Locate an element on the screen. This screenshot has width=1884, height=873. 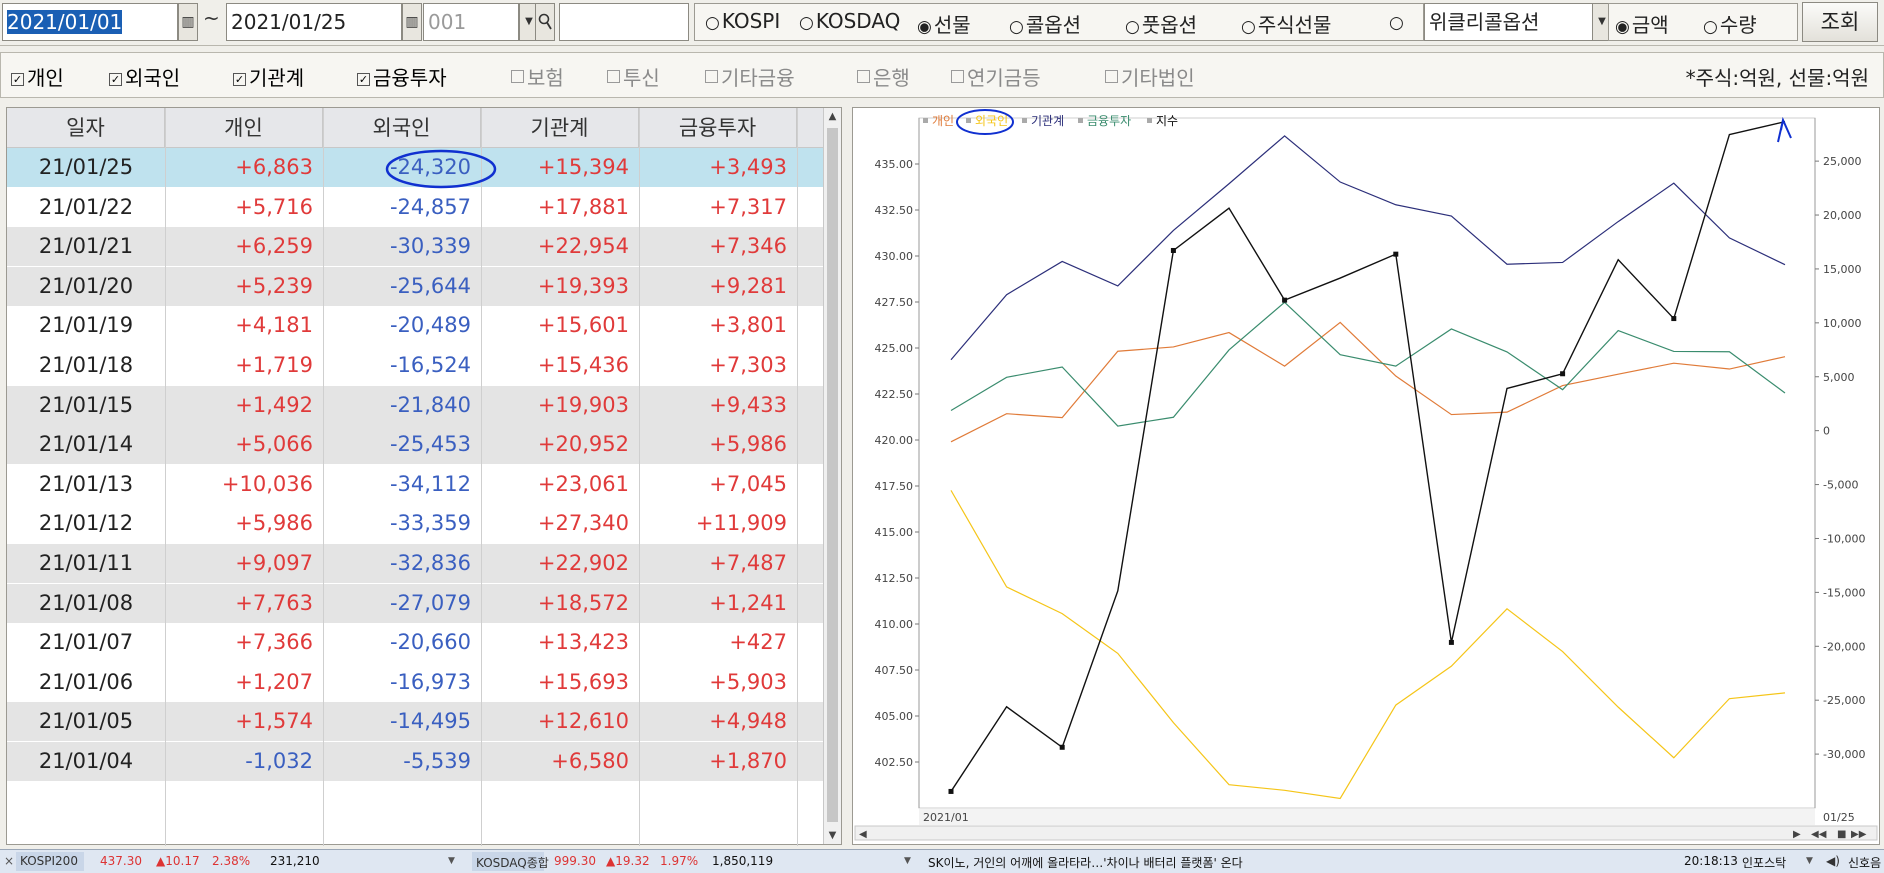
filter-other-corp: 기타법인 is located at coordinates (1150, 76).